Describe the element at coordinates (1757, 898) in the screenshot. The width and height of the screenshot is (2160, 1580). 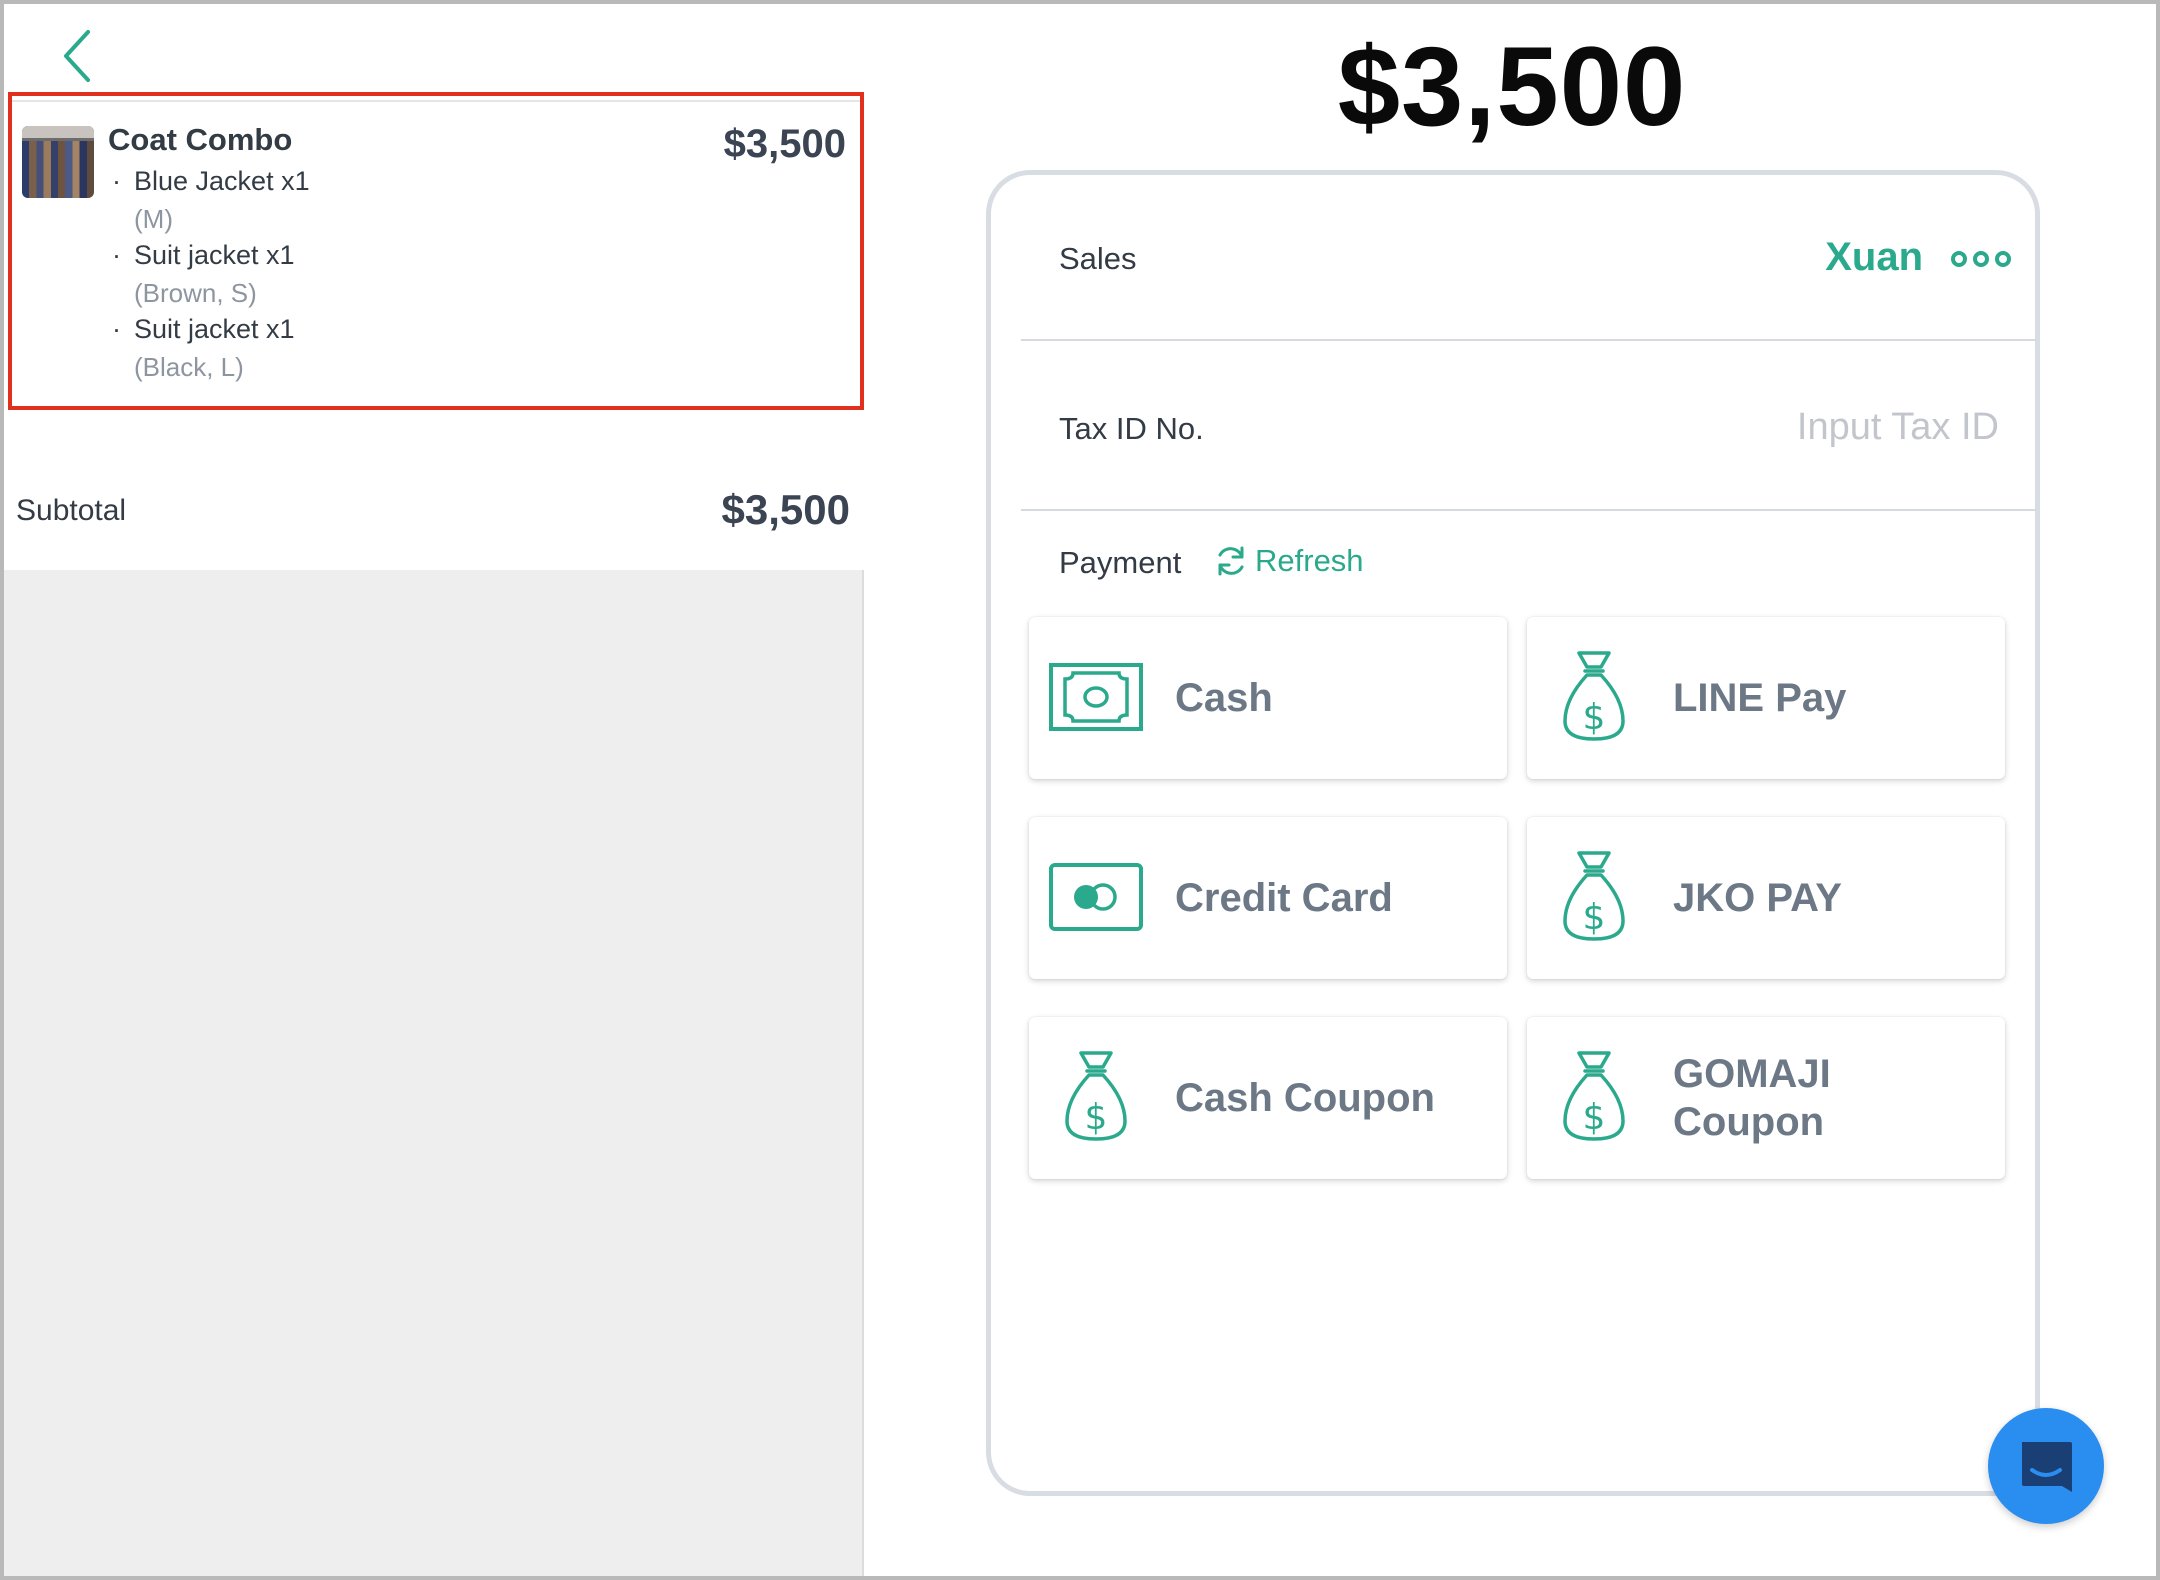
I see `payment-method-label: JKO PAY` at that location.